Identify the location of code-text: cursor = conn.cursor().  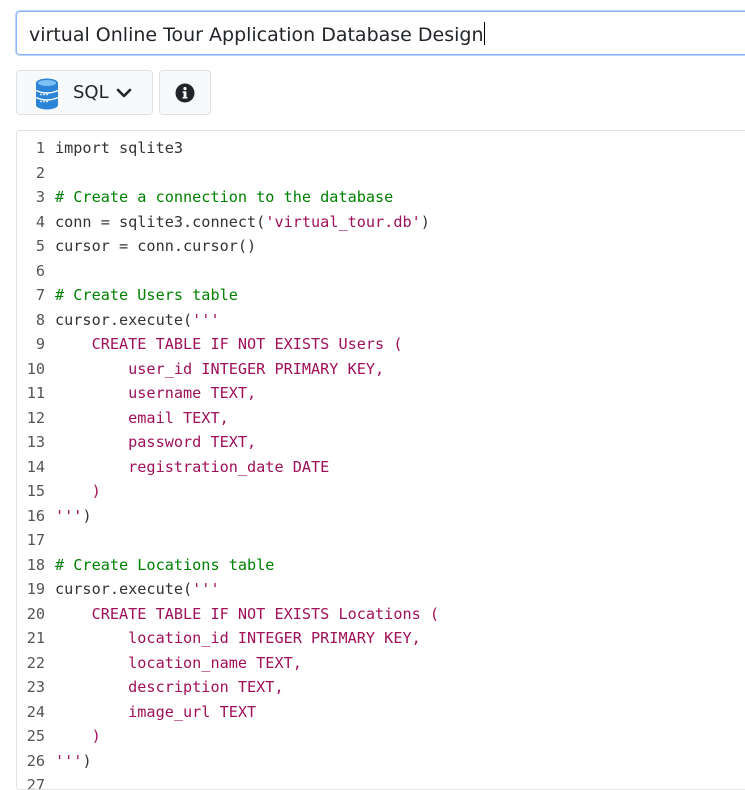
(156, 246).